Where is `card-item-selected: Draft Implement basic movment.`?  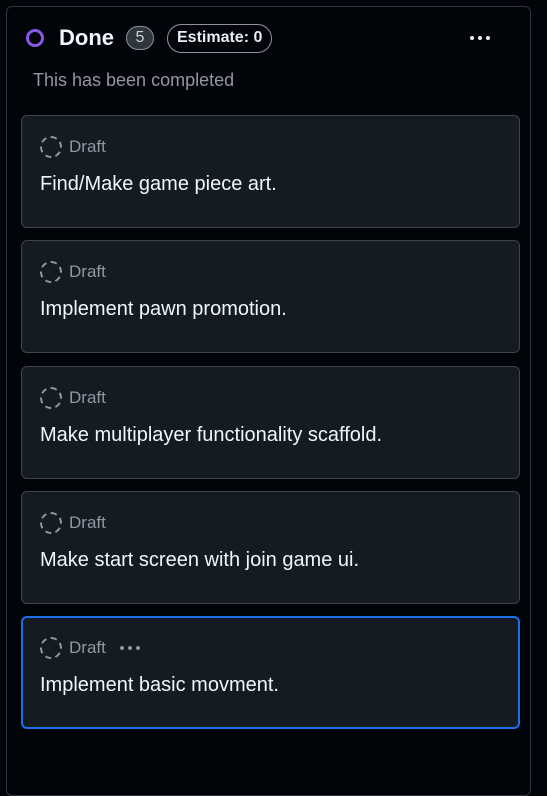 card-item-selected: Draft Implement basic movment. is located at coordinates (270, 672).